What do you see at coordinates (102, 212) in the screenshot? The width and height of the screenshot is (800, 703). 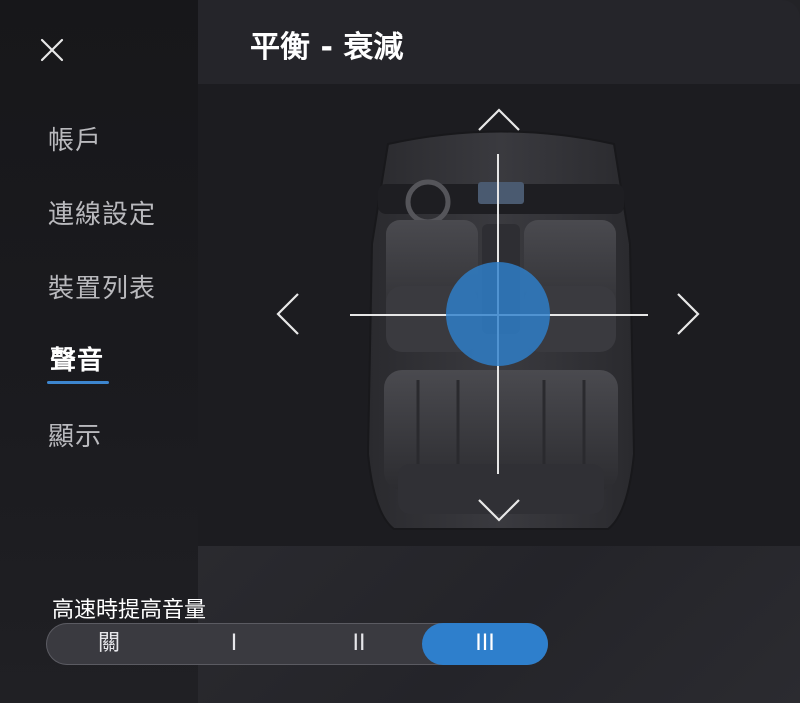 I see `sidebar-item-connection-settings: 連線設定` at bounding box center [102, 212].